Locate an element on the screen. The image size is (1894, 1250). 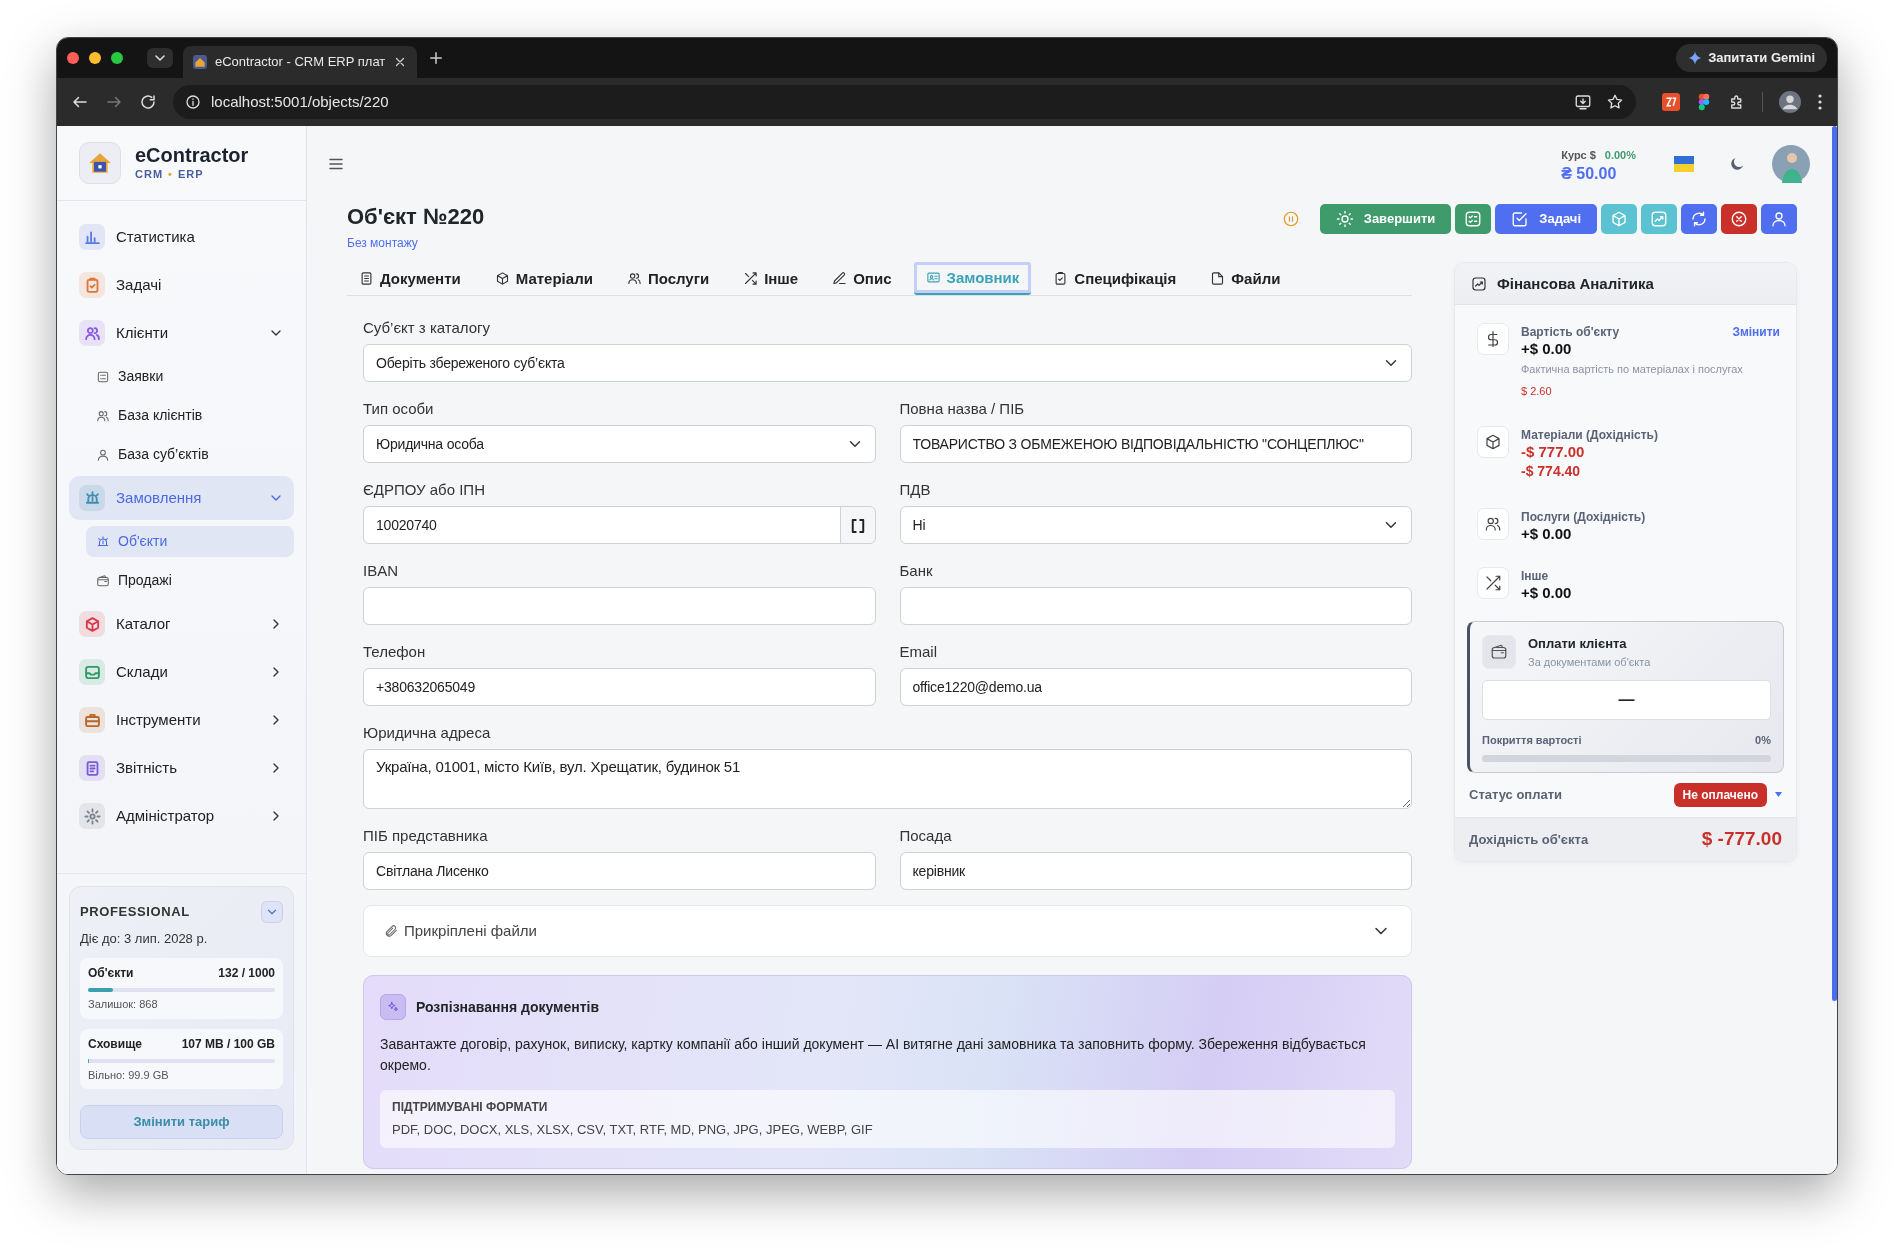
refresh-icon is located at coordinates (1699, 219).